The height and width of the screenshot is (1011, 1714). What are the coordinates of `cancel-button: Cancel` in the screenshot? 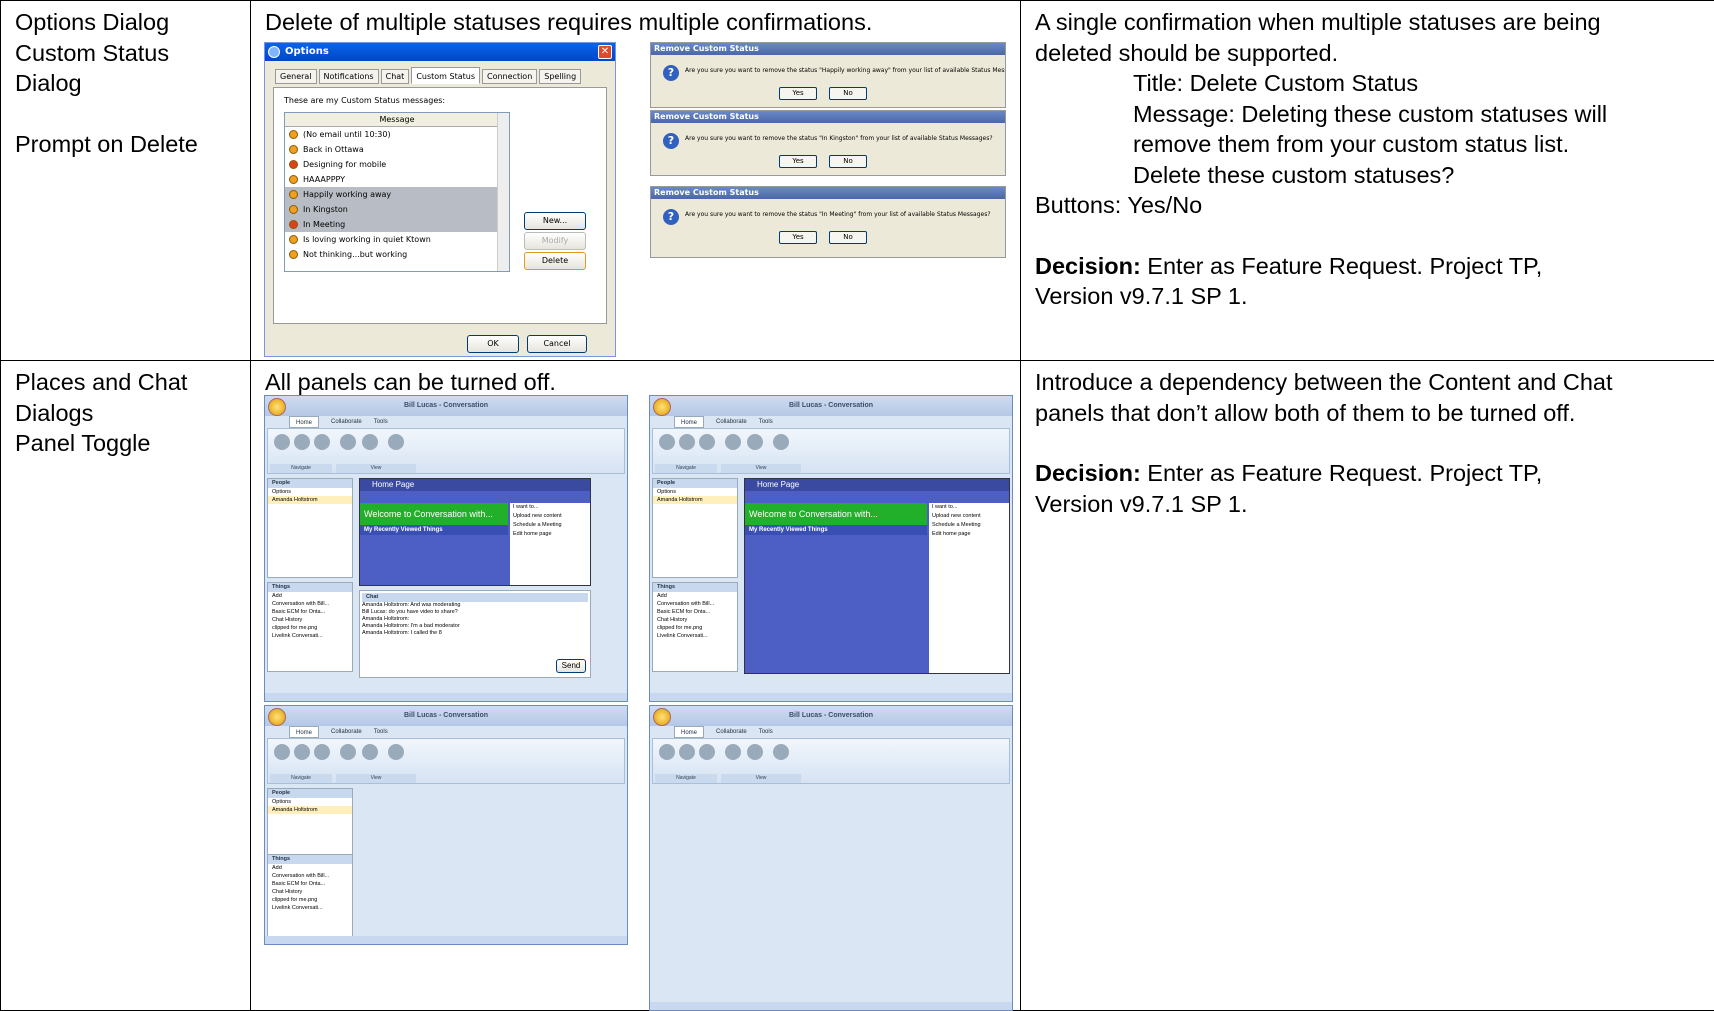 It's located at (557, 344).